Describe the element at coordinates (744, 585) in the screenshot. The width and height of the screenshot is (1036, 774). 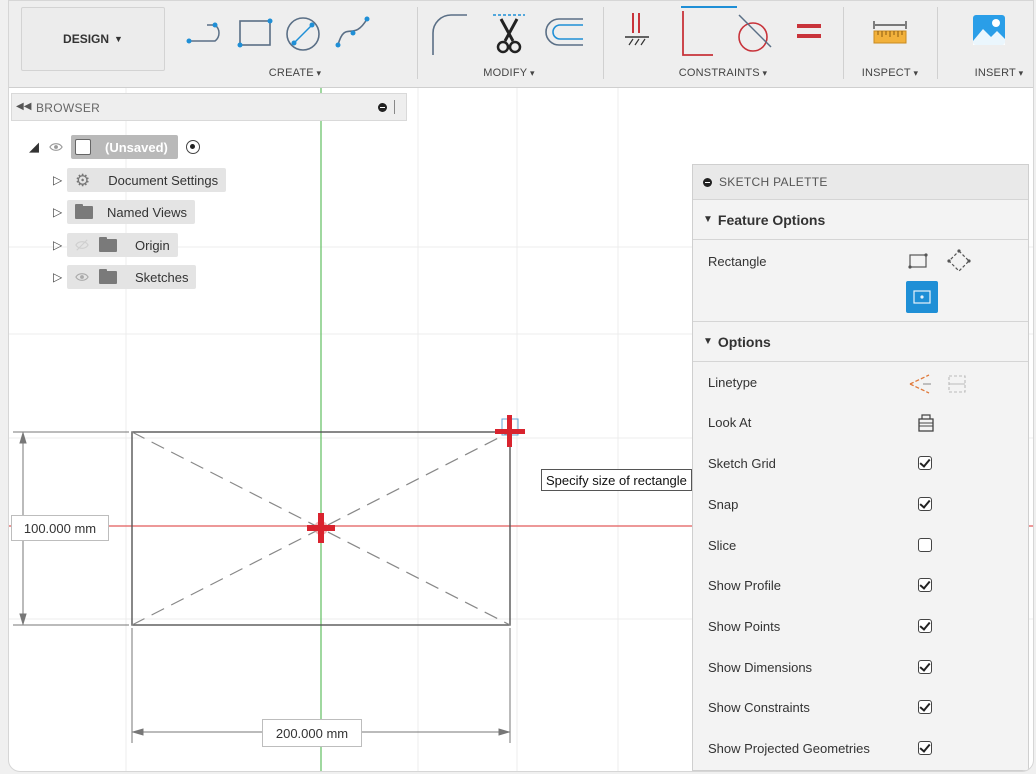
I see `option-label: Show Profile` at that location.